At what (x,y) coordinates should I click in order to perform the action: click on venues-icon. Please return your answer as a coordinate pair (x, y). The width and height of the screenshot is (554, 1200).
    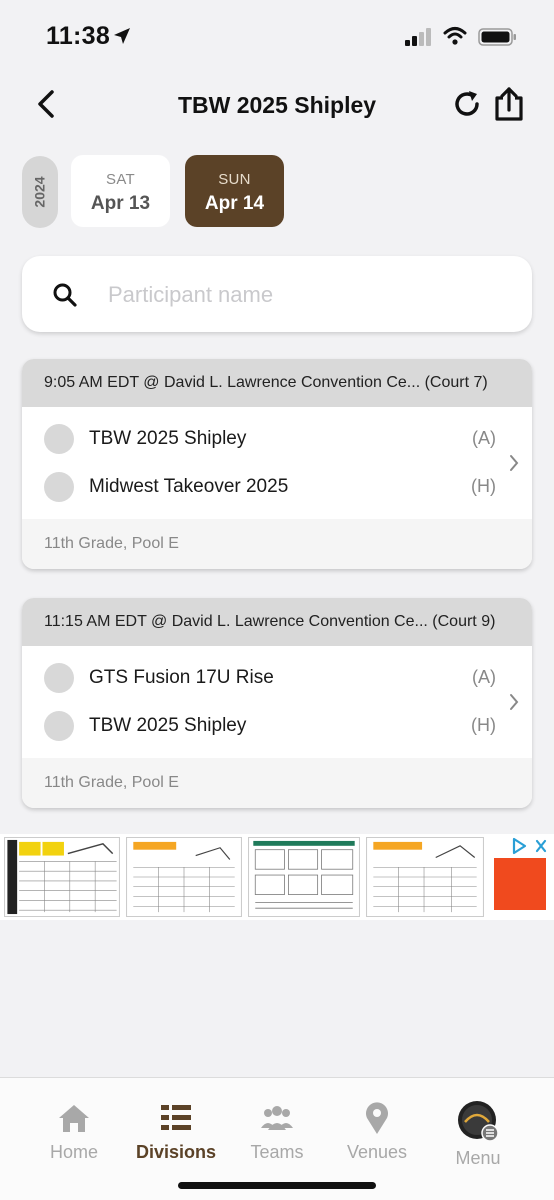
    Looking at the image, I should click on (377, 1118).